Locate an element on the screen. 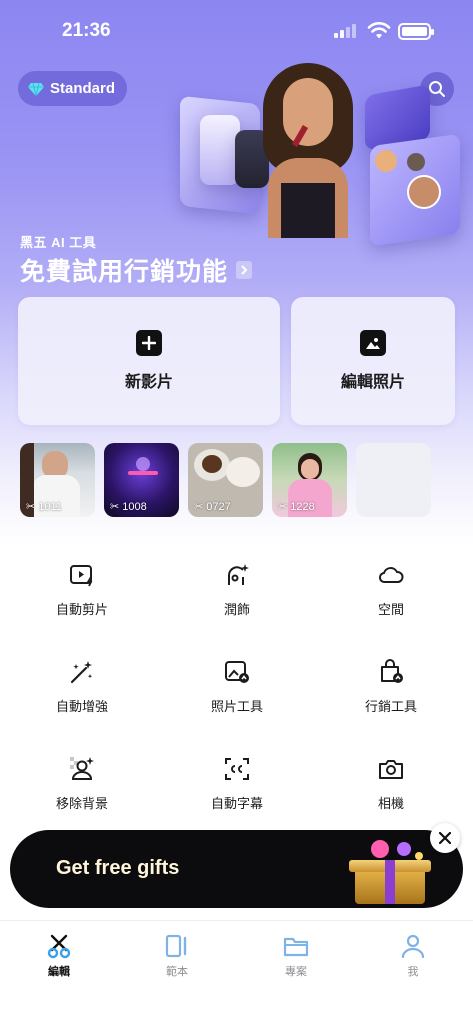 The height and width of the screenshot is (1024, 473). close-icon is located at coordinates (445, 838).